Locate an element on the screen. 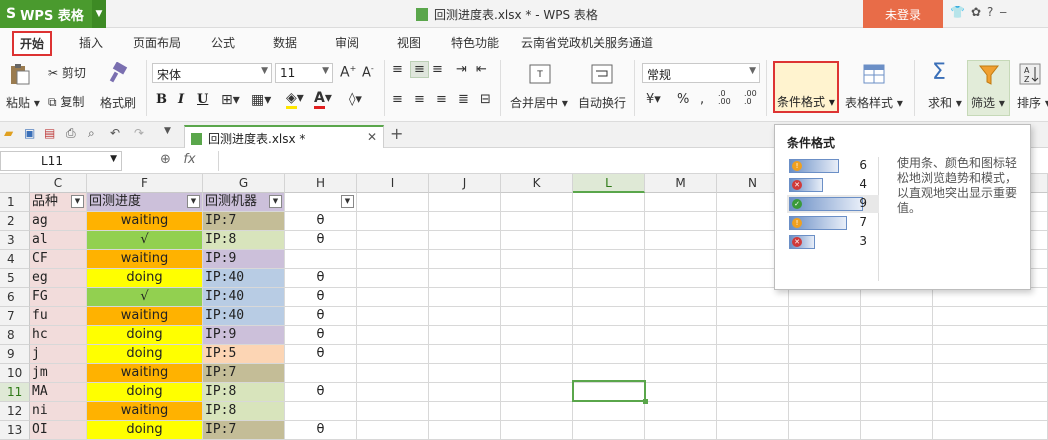  cell-progress: √ is located at coordinates (145, 240).